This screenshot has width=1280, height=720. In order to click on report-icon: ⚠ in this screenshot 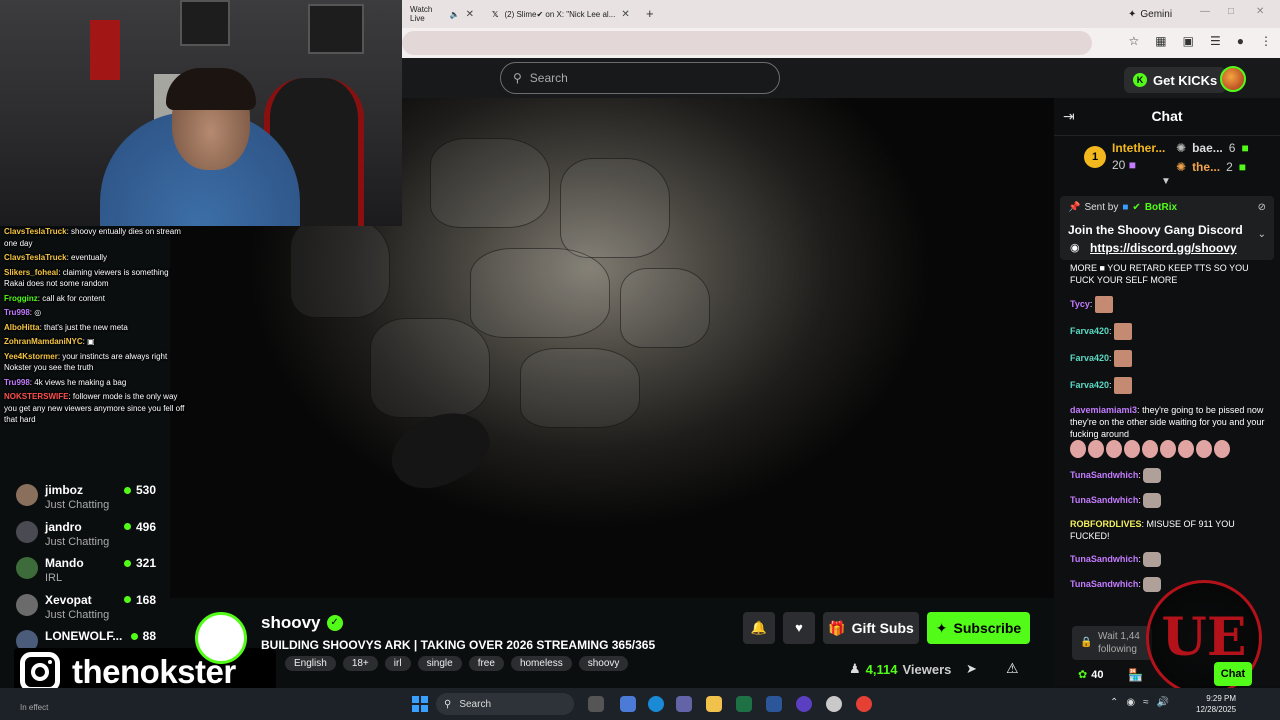, I will do `click(1012, 668)`.